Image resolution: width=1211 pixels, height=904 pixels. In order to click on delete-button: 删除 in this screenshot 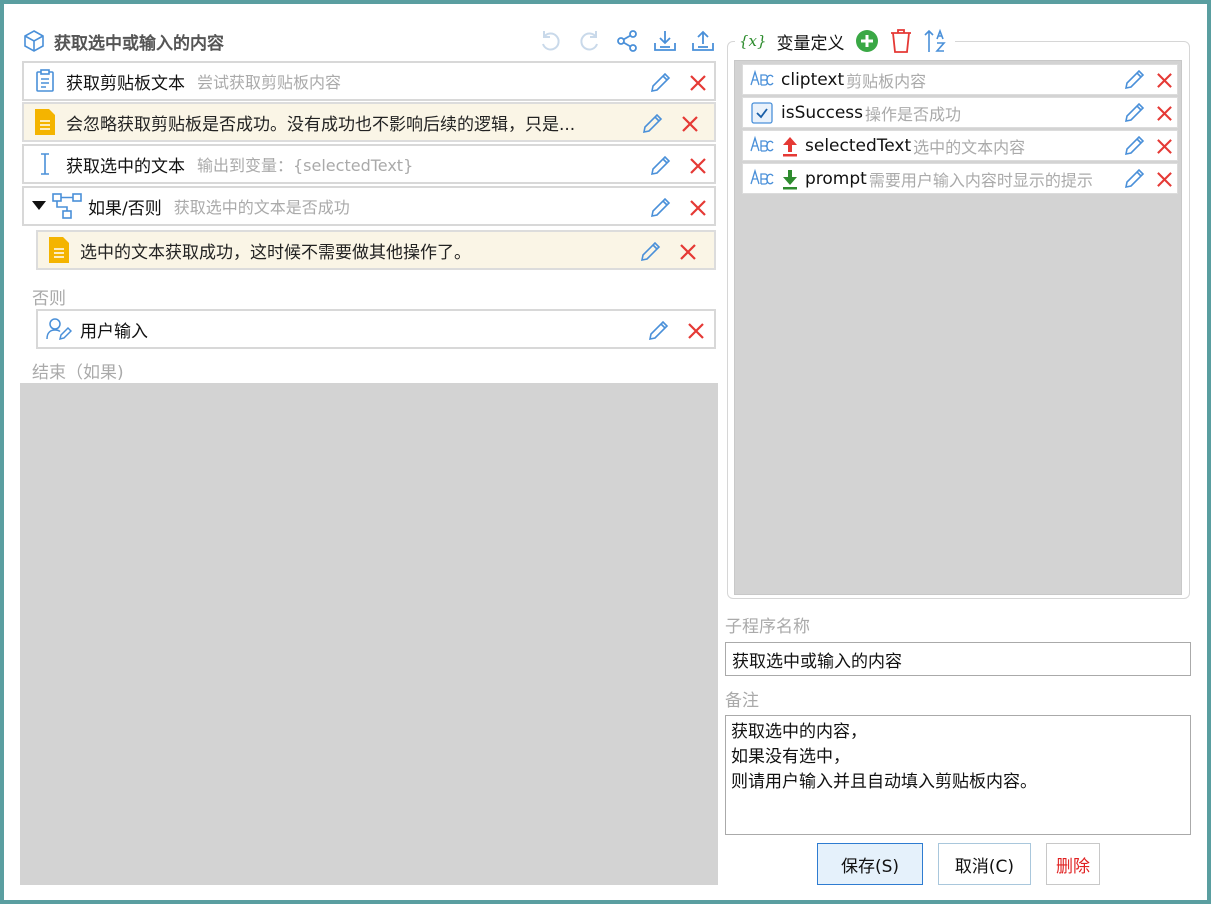, I will do `click(1073, 864)`.